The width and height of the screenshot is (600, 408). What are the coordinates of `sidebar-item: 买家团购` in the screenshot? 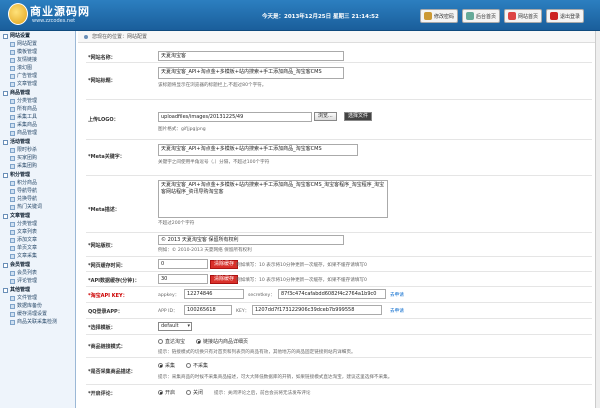 It's located at (37, 158).